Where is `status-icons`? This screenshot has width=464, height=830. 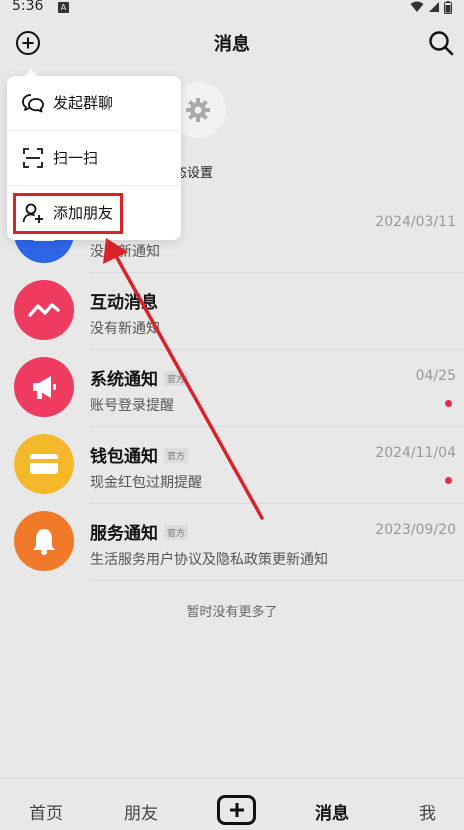
status-icons is located at coordinates (431, 7).